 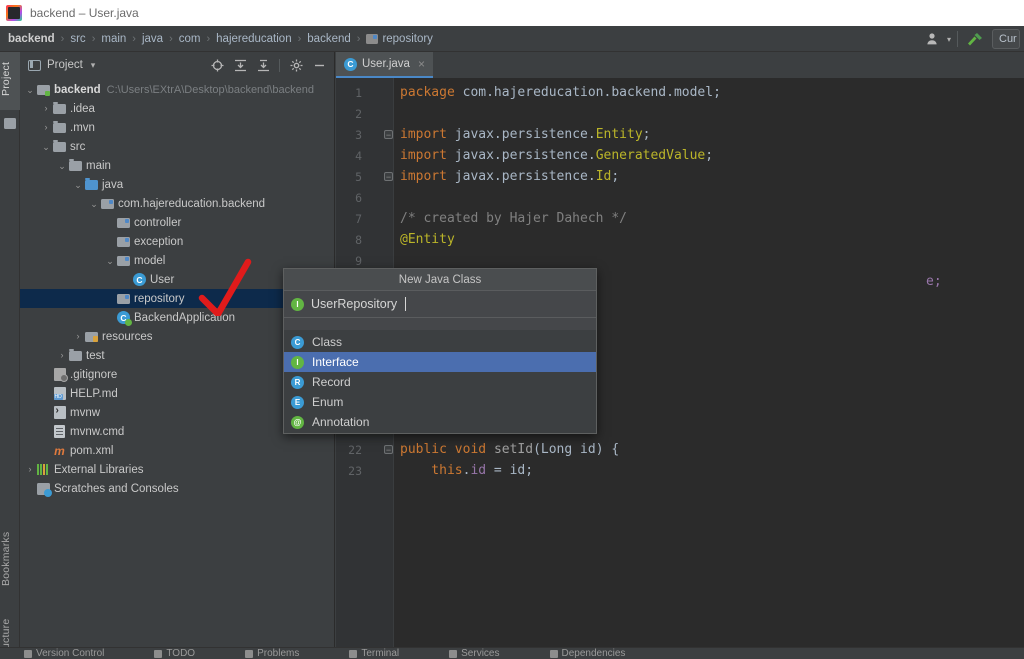 I want to click on expand-all-icon, so click(x=240, y=65).